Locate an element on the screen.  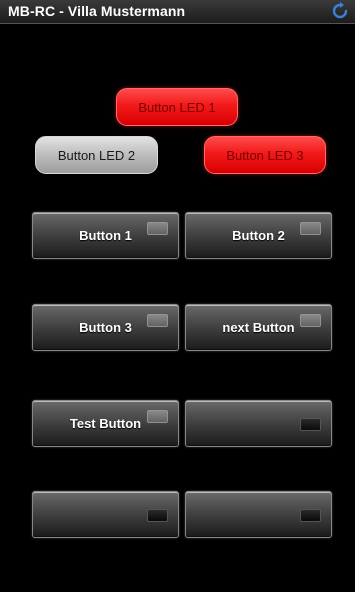
app-title: MB-RC - Villa Mustermann is located at coordinates (97, 11).